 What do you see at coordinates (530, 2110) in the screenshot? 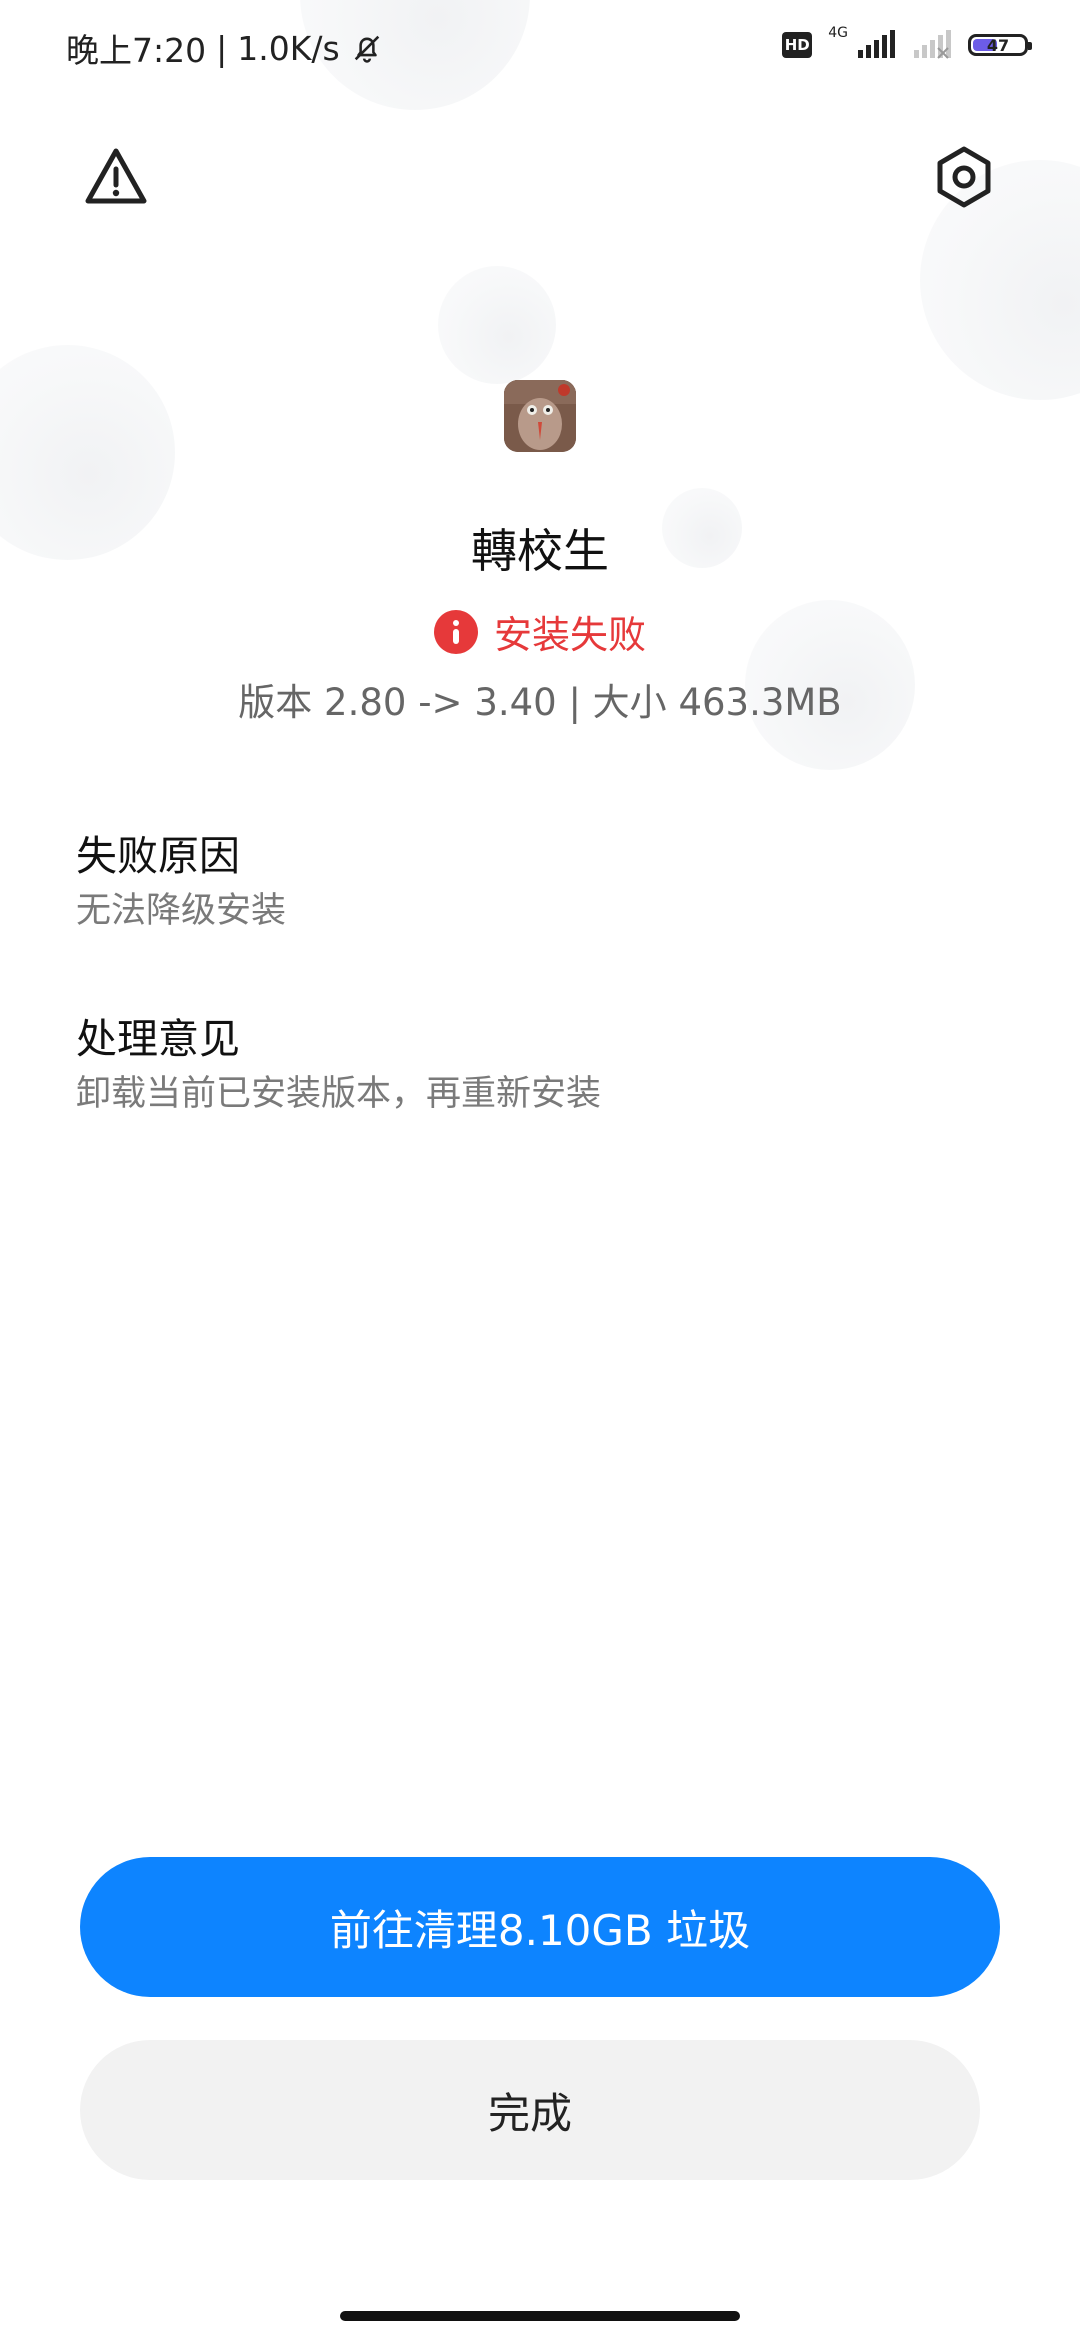
I see `done-button: 完成` at bounding box center [530, 2110].